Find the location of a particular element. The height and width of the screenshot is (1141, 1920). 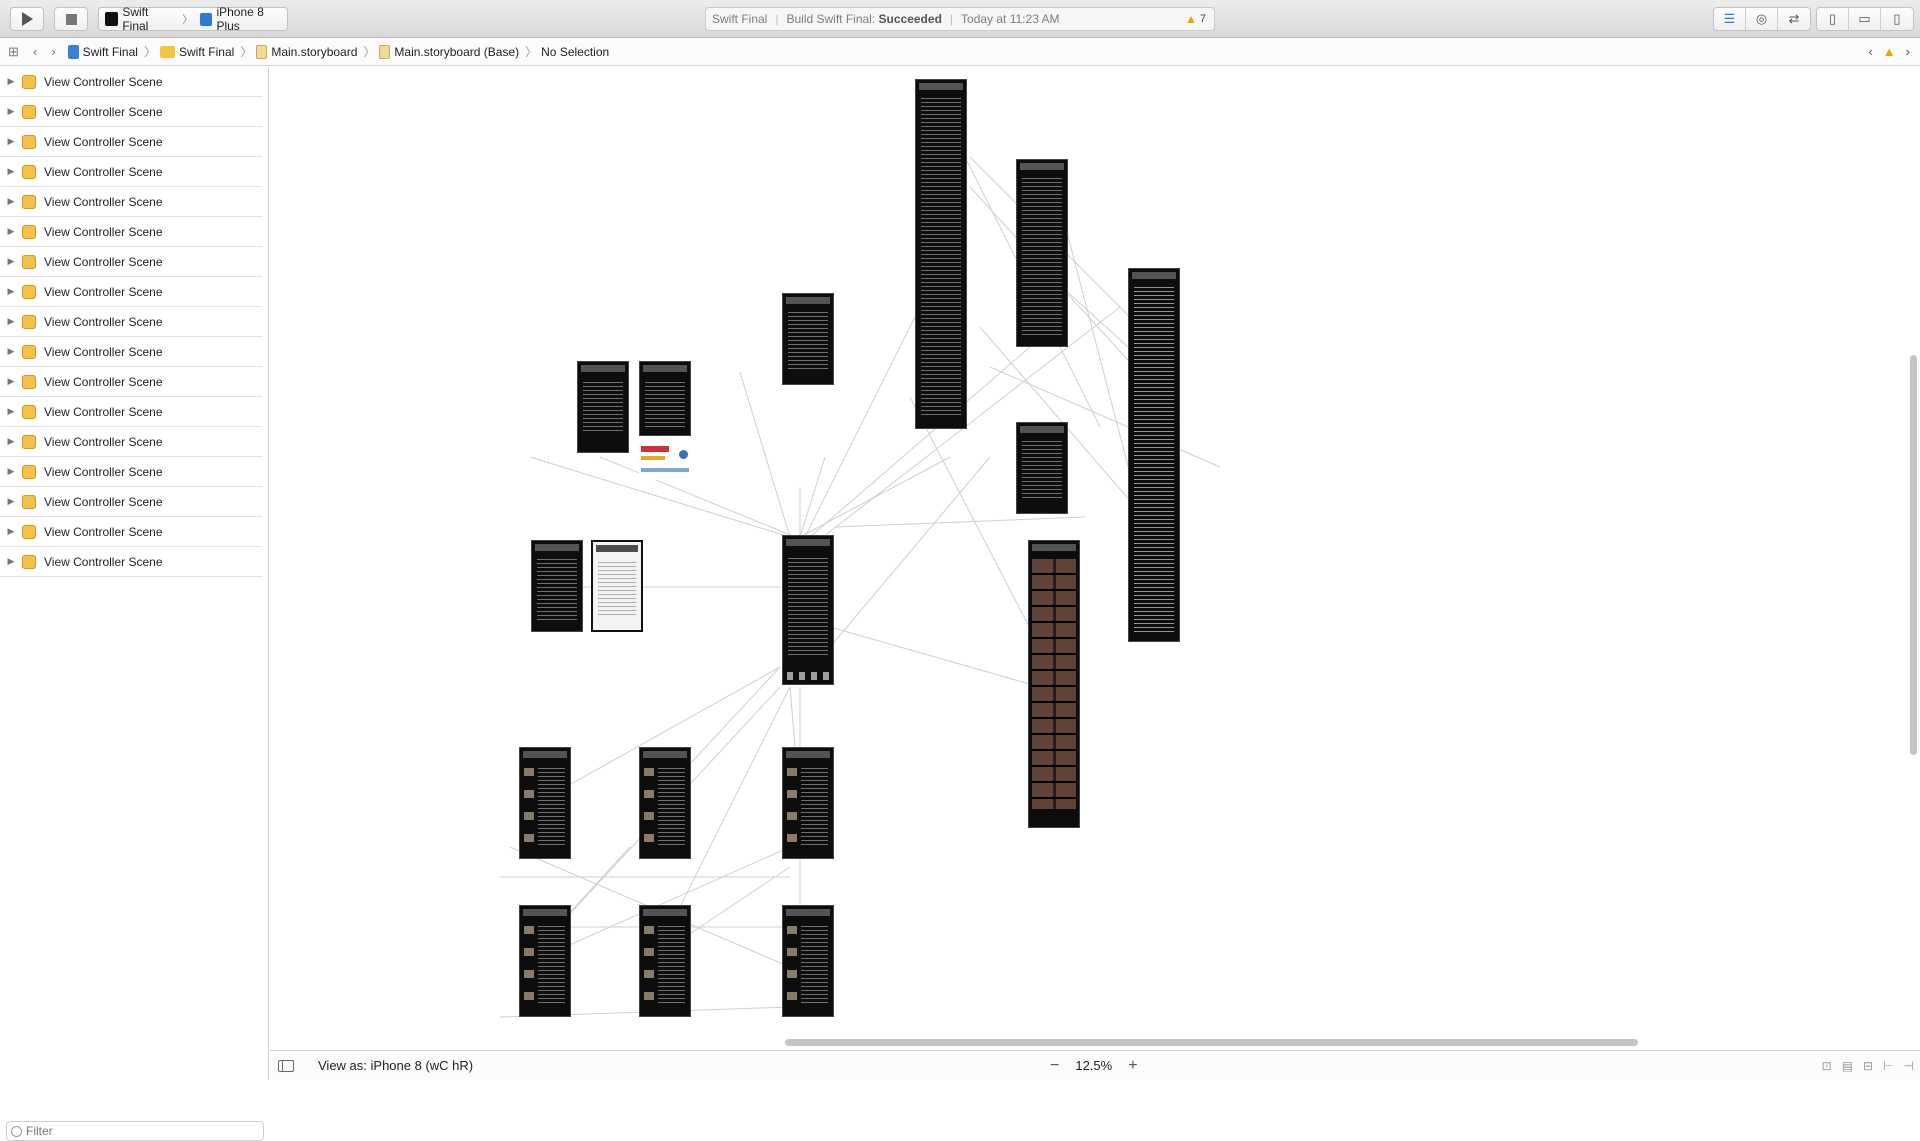

zoom-out-button: − is located at coordinates (1054, 1066).